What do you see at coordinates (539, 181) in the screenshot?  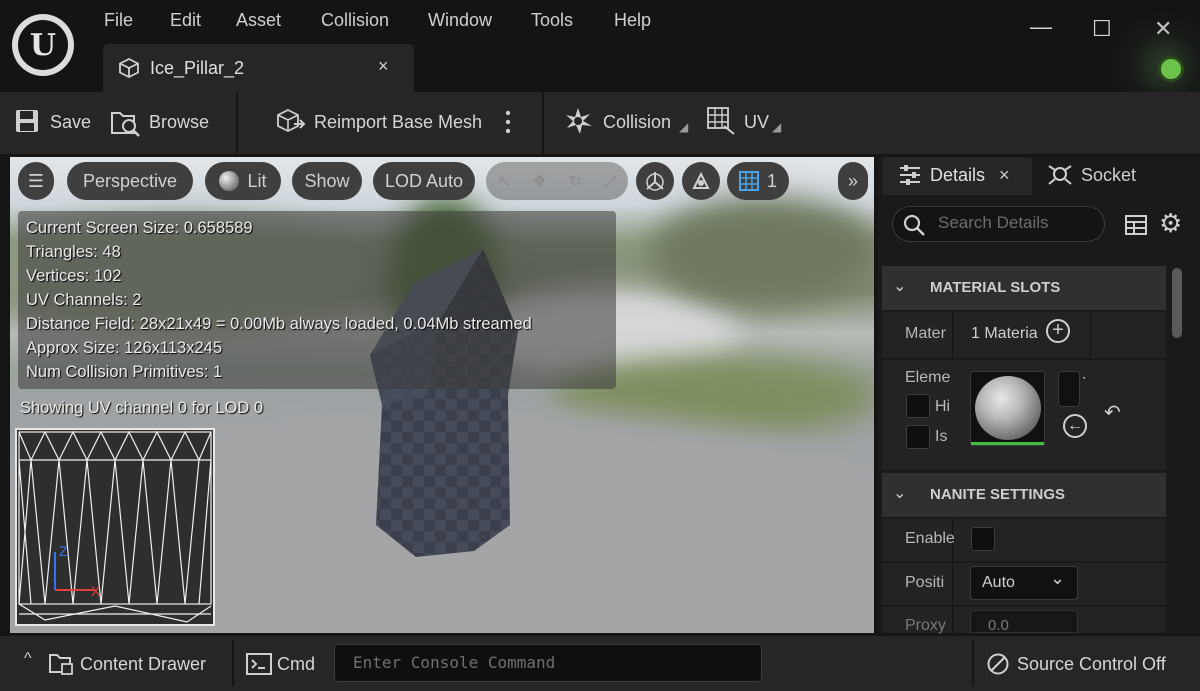 I see `move-tool-icon: ✥` at bounding box center [539, 181].